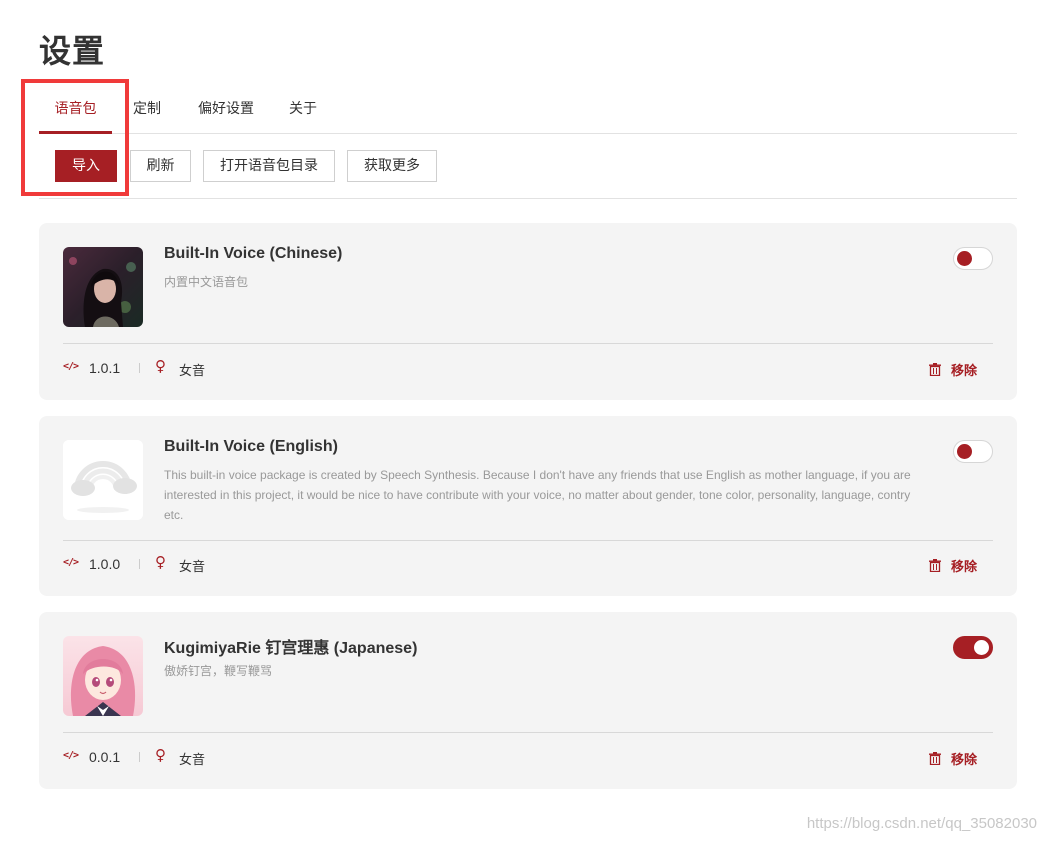 The width and height of the screenshot is (1045, 842). Describe the element at coordinates (206, 282) in the screenshot. I see `voice-pack-description: 内置中文语音包` at that location.